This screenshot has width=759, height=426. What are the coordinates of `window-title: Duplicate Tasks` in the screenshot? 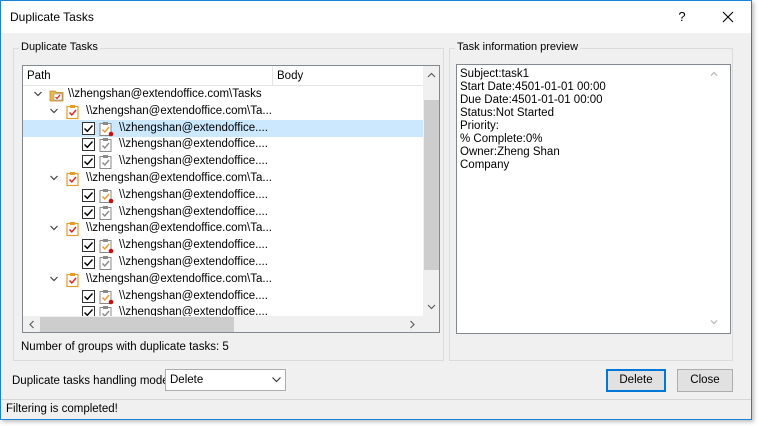 It's located at (52, 17).